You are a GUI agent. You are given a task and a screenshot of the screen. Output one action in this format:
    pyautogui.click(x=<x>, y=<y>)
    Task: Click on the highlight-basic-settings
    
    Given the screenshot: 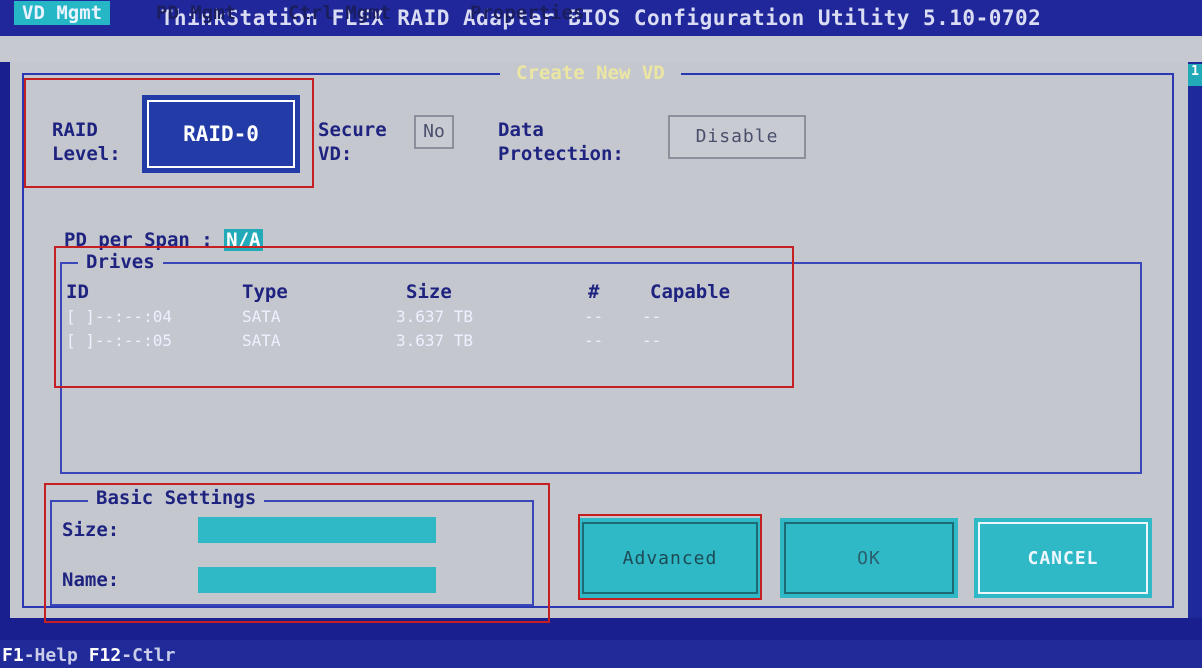 What is the action you would take?
    pyautogui.click(x=297, y=553)
    